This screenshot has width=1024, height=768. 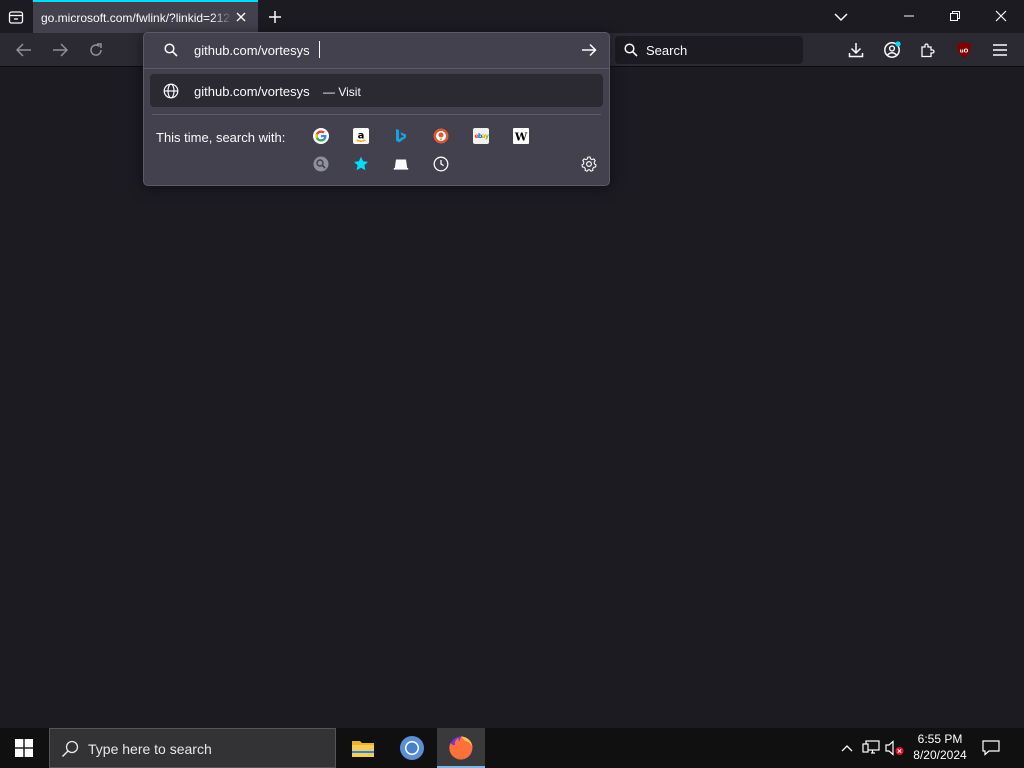 I want to click on firefox-view-icon, so click(x=16, y=17).